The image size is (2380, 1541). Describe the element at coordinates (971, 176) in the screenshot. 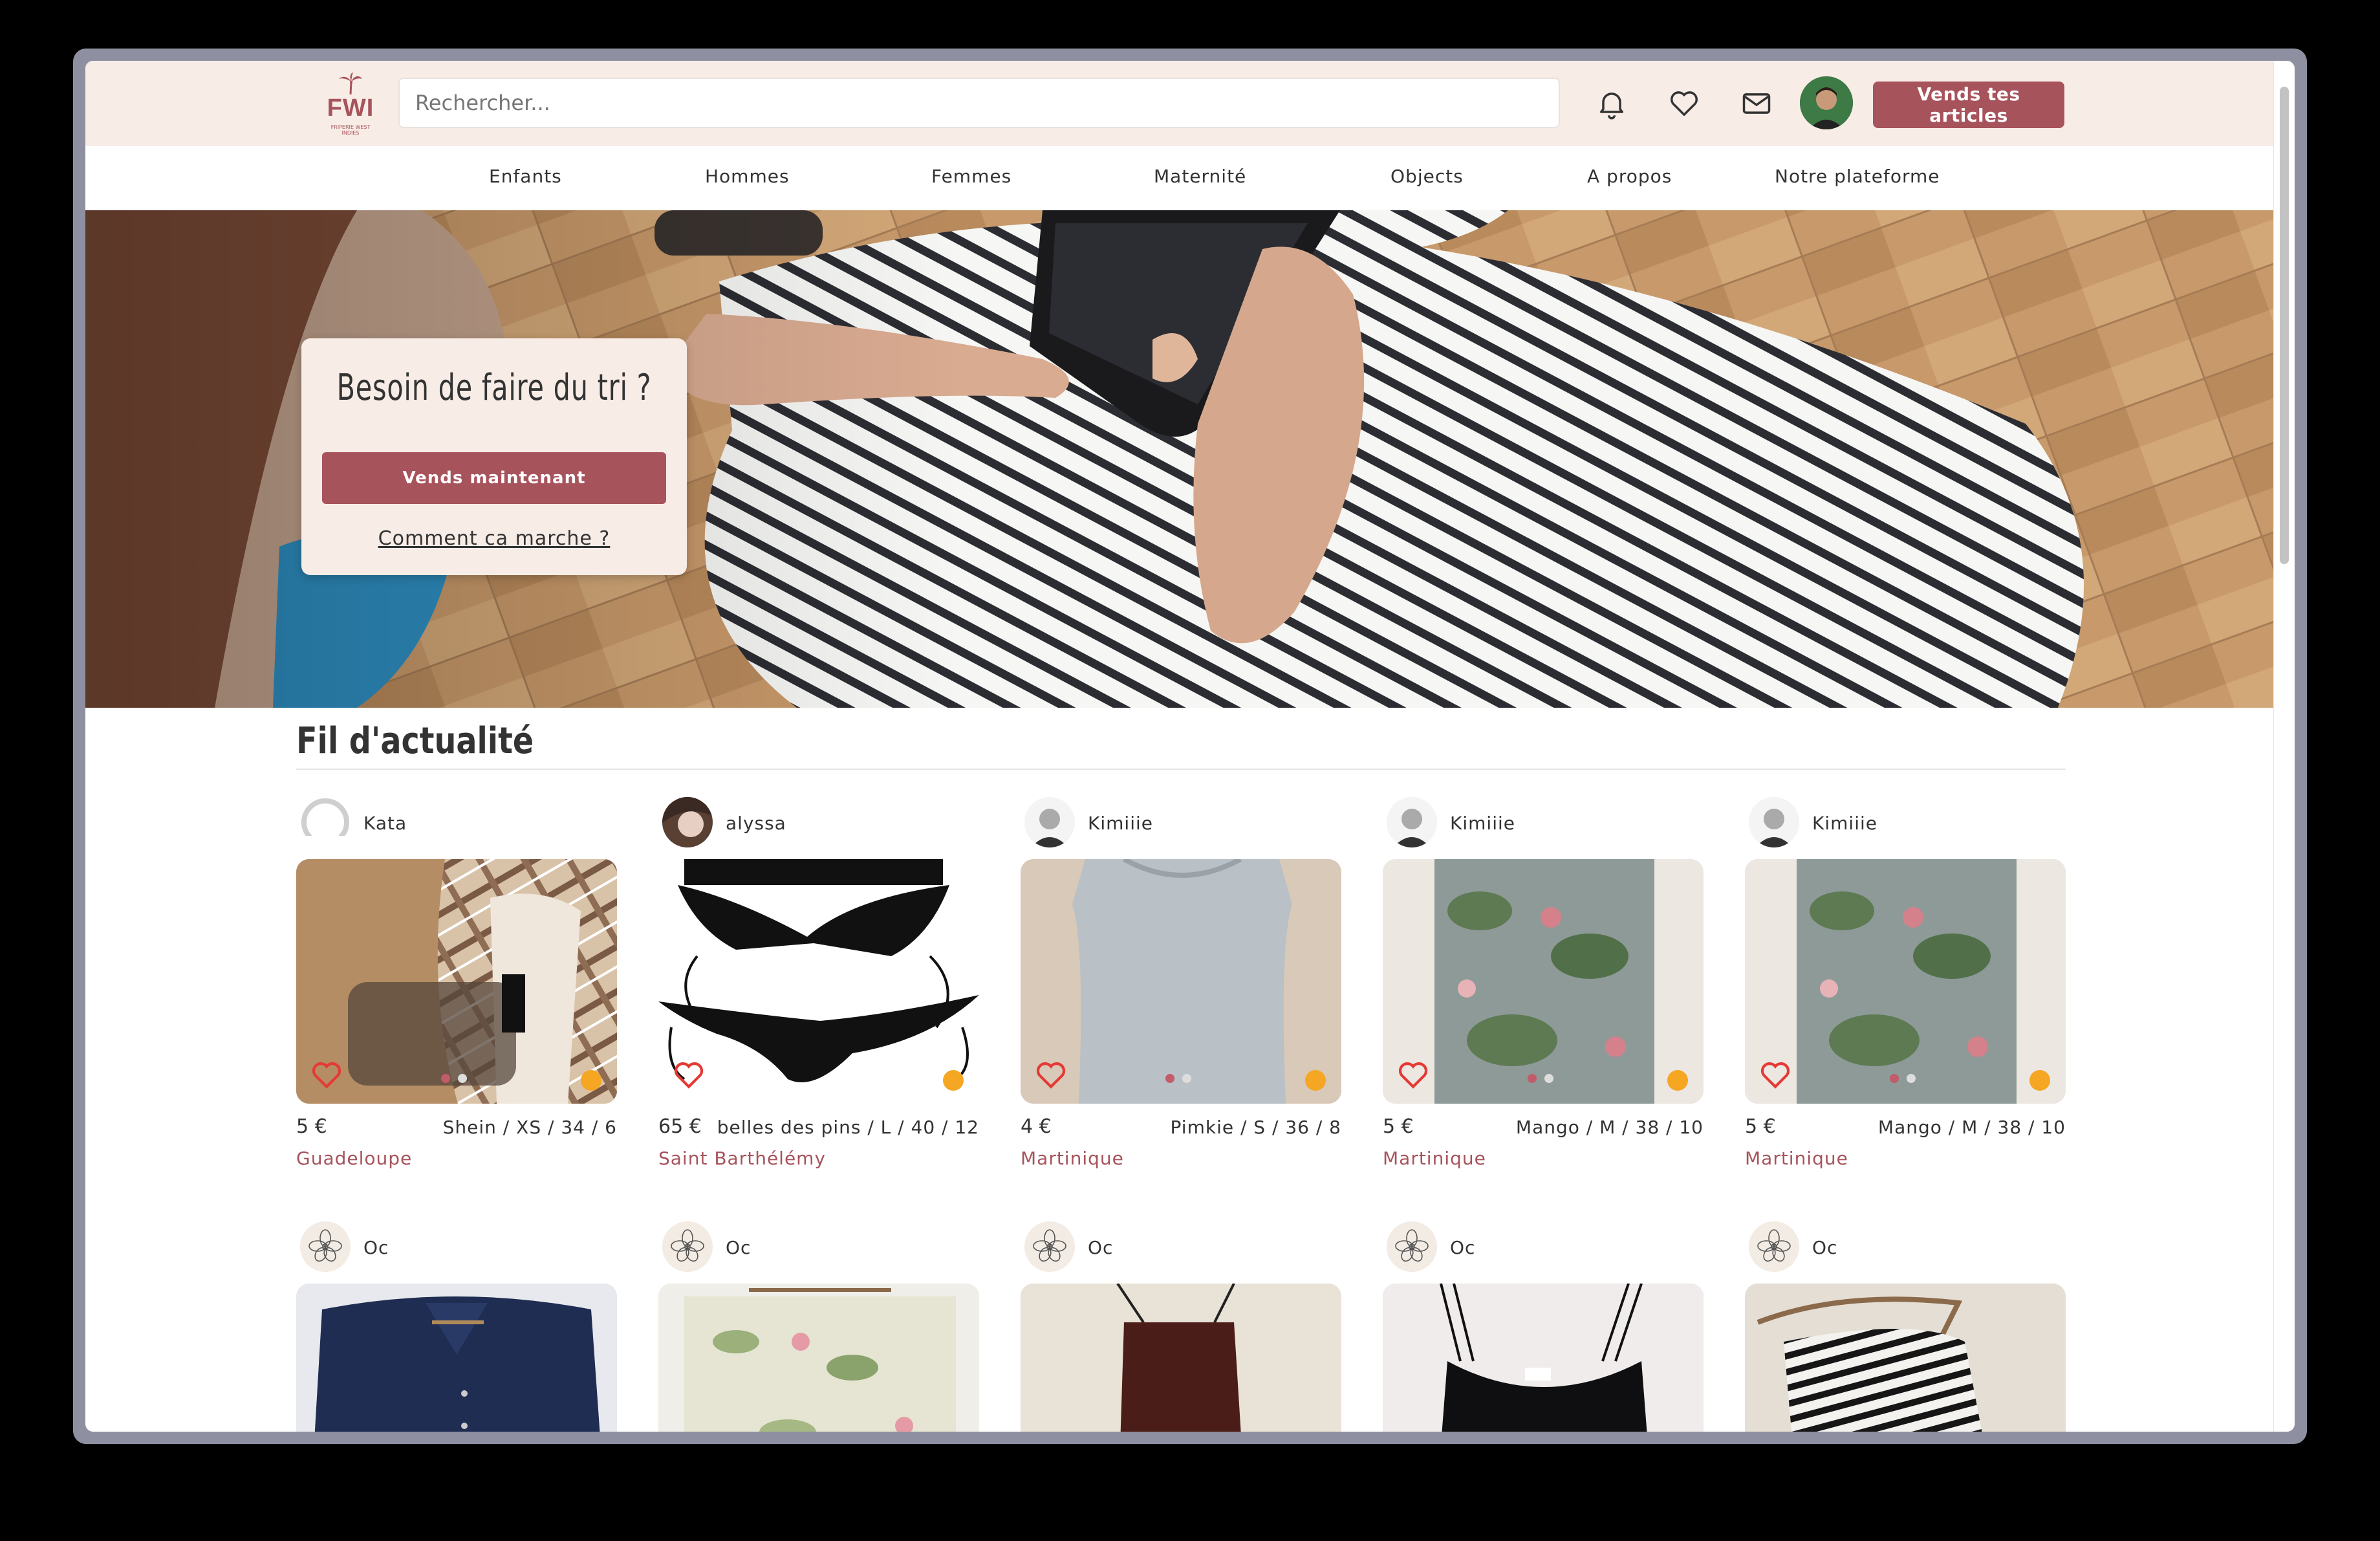

I see `nav-item-femmes: Femmes` at that location.